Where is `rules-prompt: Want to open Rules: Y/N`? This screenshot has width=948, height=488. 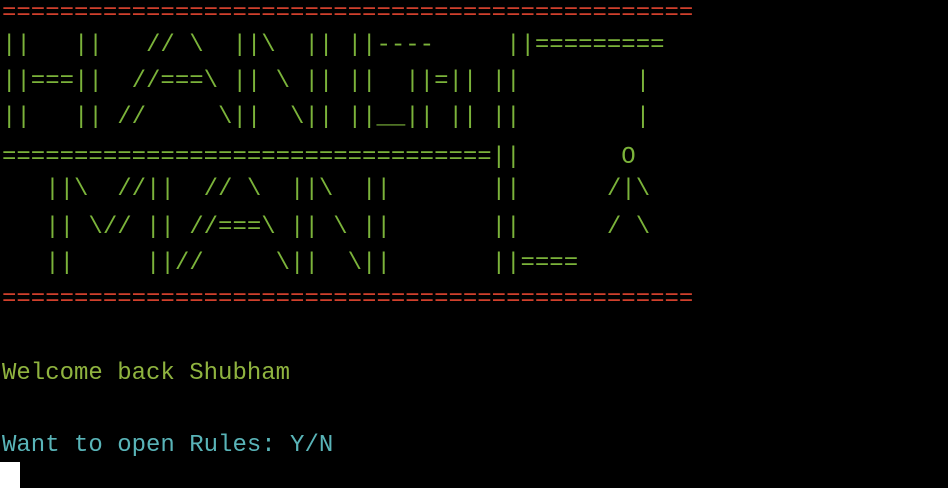
rules-prompt: Want to open Rules: Y/N is located at coordinates (168, 445).